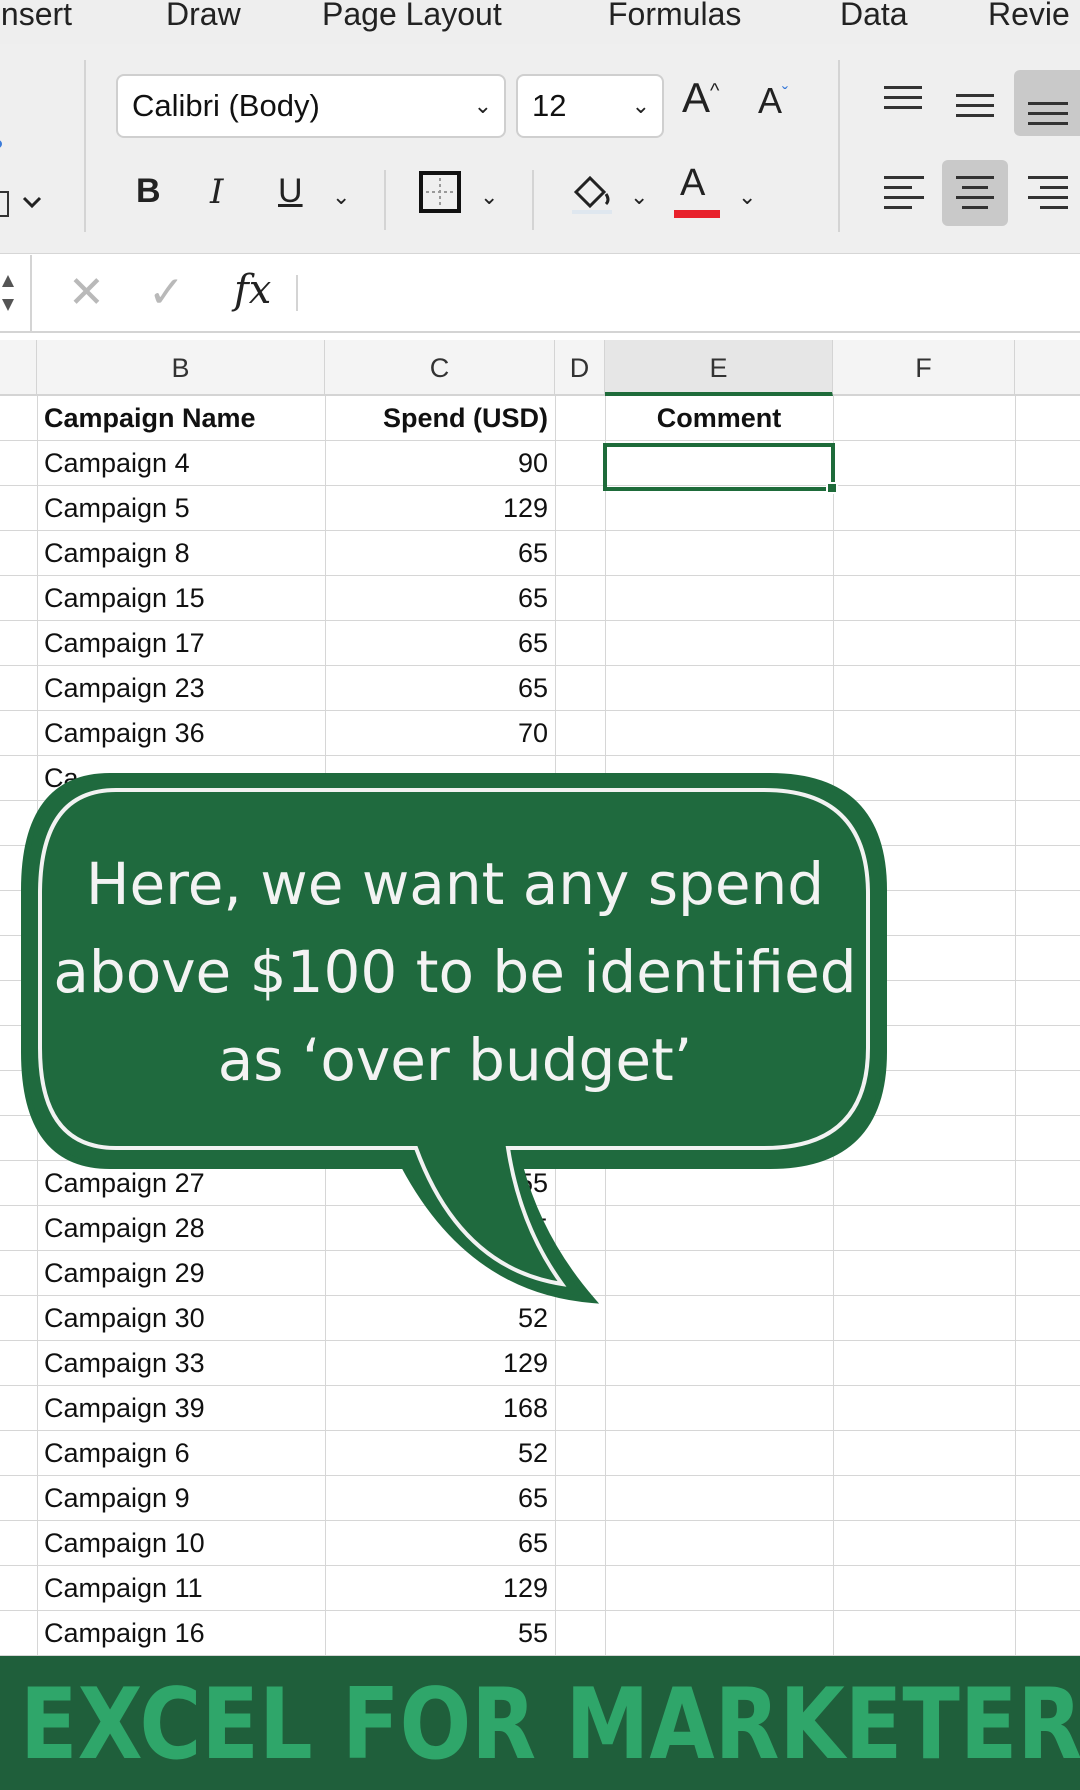  Describe the element at coordinates (124, 1273) in the screenshot. I see `campaign-name-cell: Campaign 29` at that location.